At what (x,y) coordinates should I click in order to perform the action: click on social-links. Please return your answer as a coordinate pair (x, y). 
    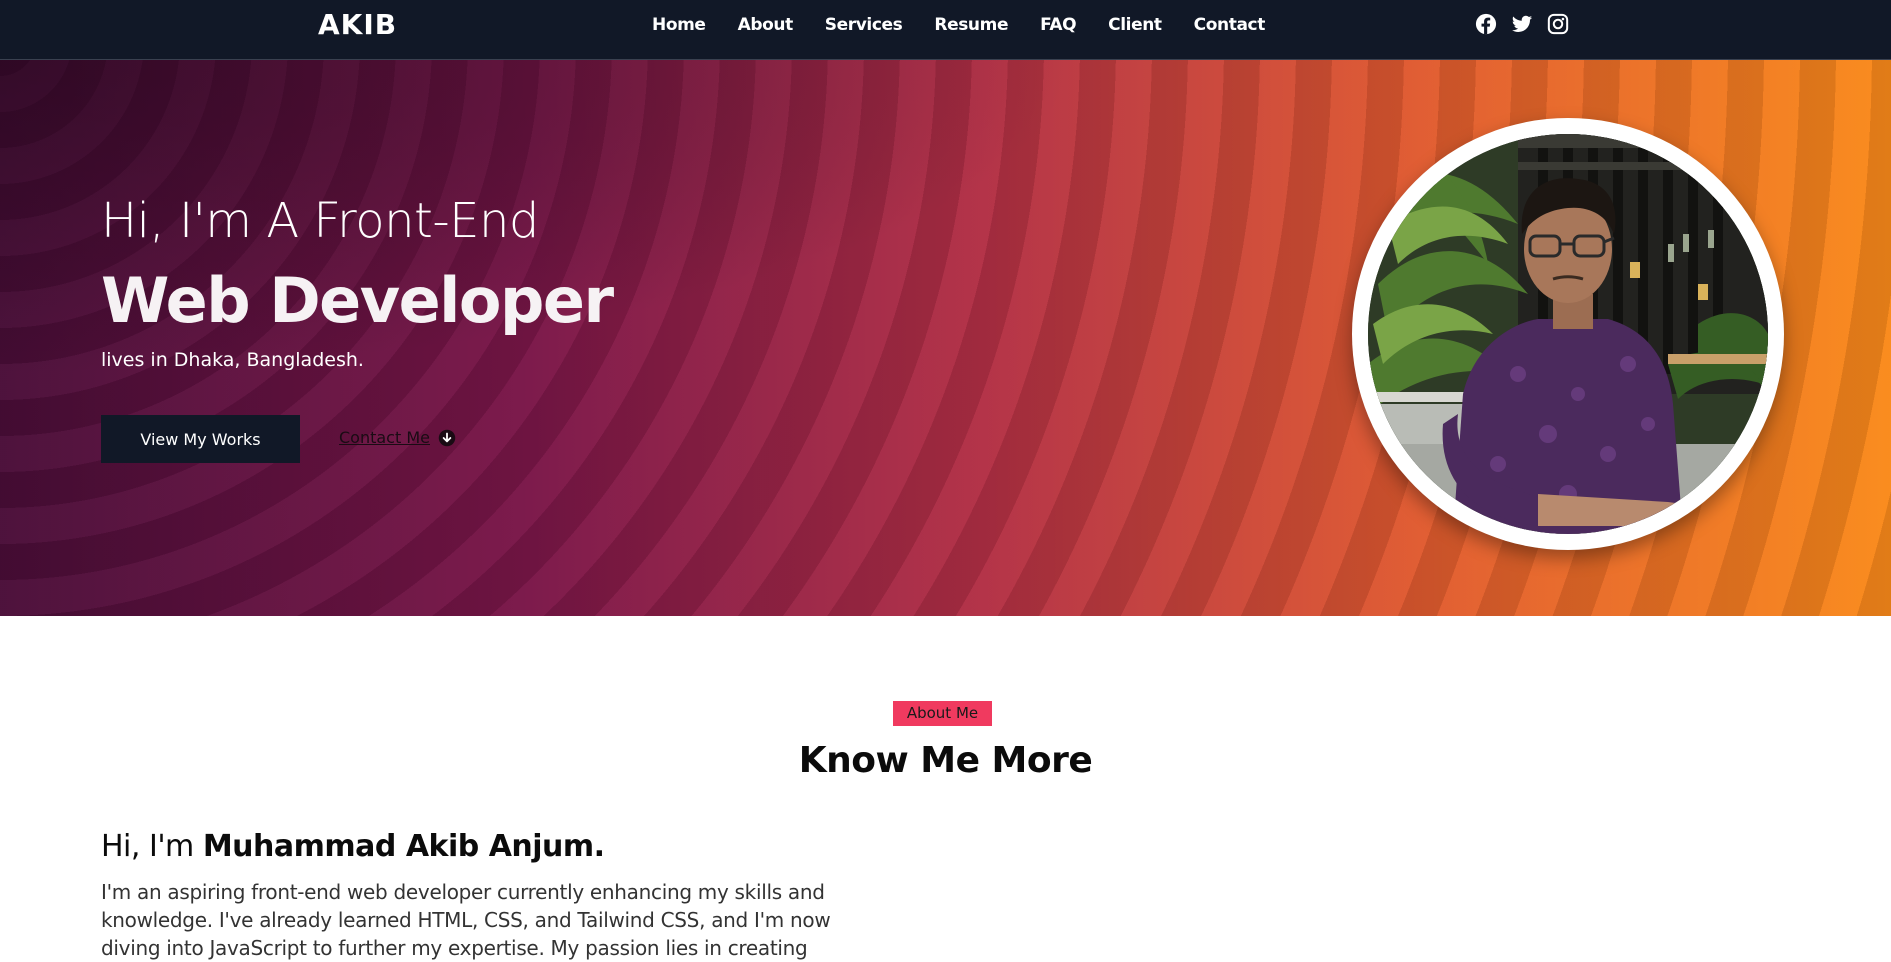
    Looking at the image, I should click on (1522, 24).